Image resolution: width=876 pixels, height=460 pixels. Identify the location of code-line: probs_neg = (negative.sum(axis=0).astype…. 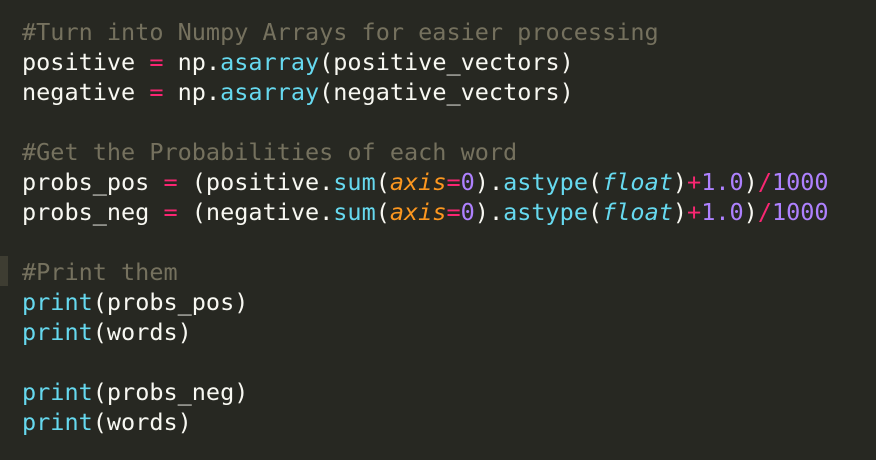
(425, 212).